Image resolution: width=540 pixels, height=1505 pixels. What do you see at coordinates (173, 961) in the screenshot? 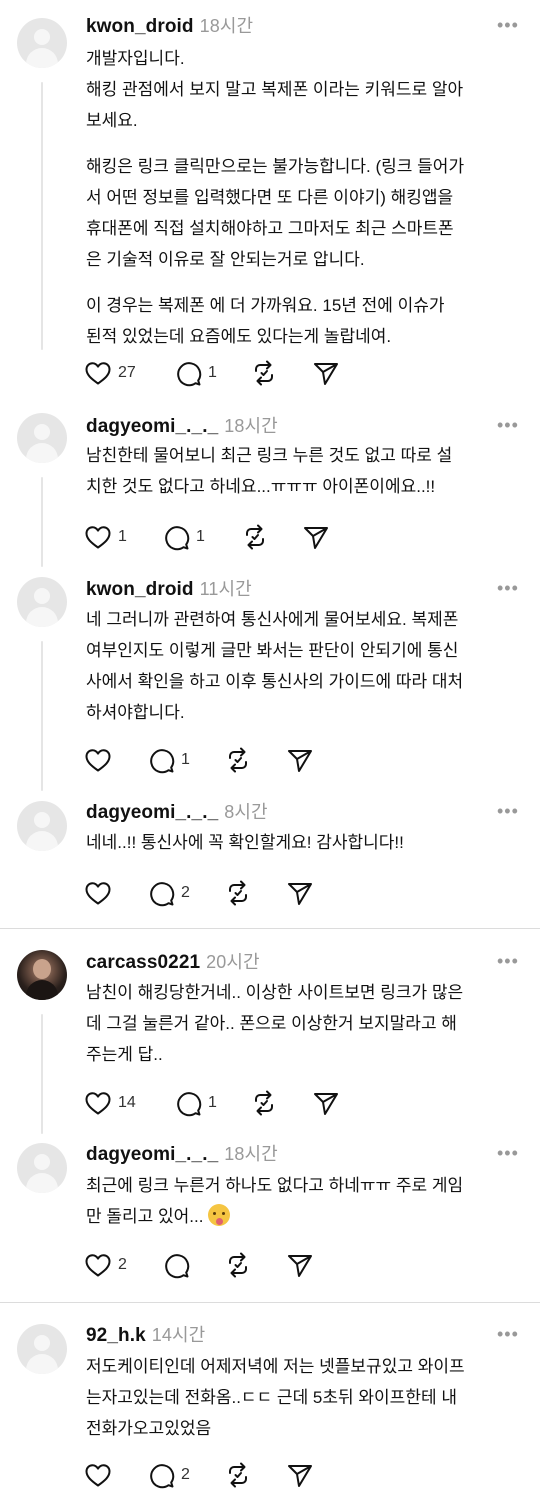
I see `username: carcass0221 20시간` at bounding box center [173, 961].